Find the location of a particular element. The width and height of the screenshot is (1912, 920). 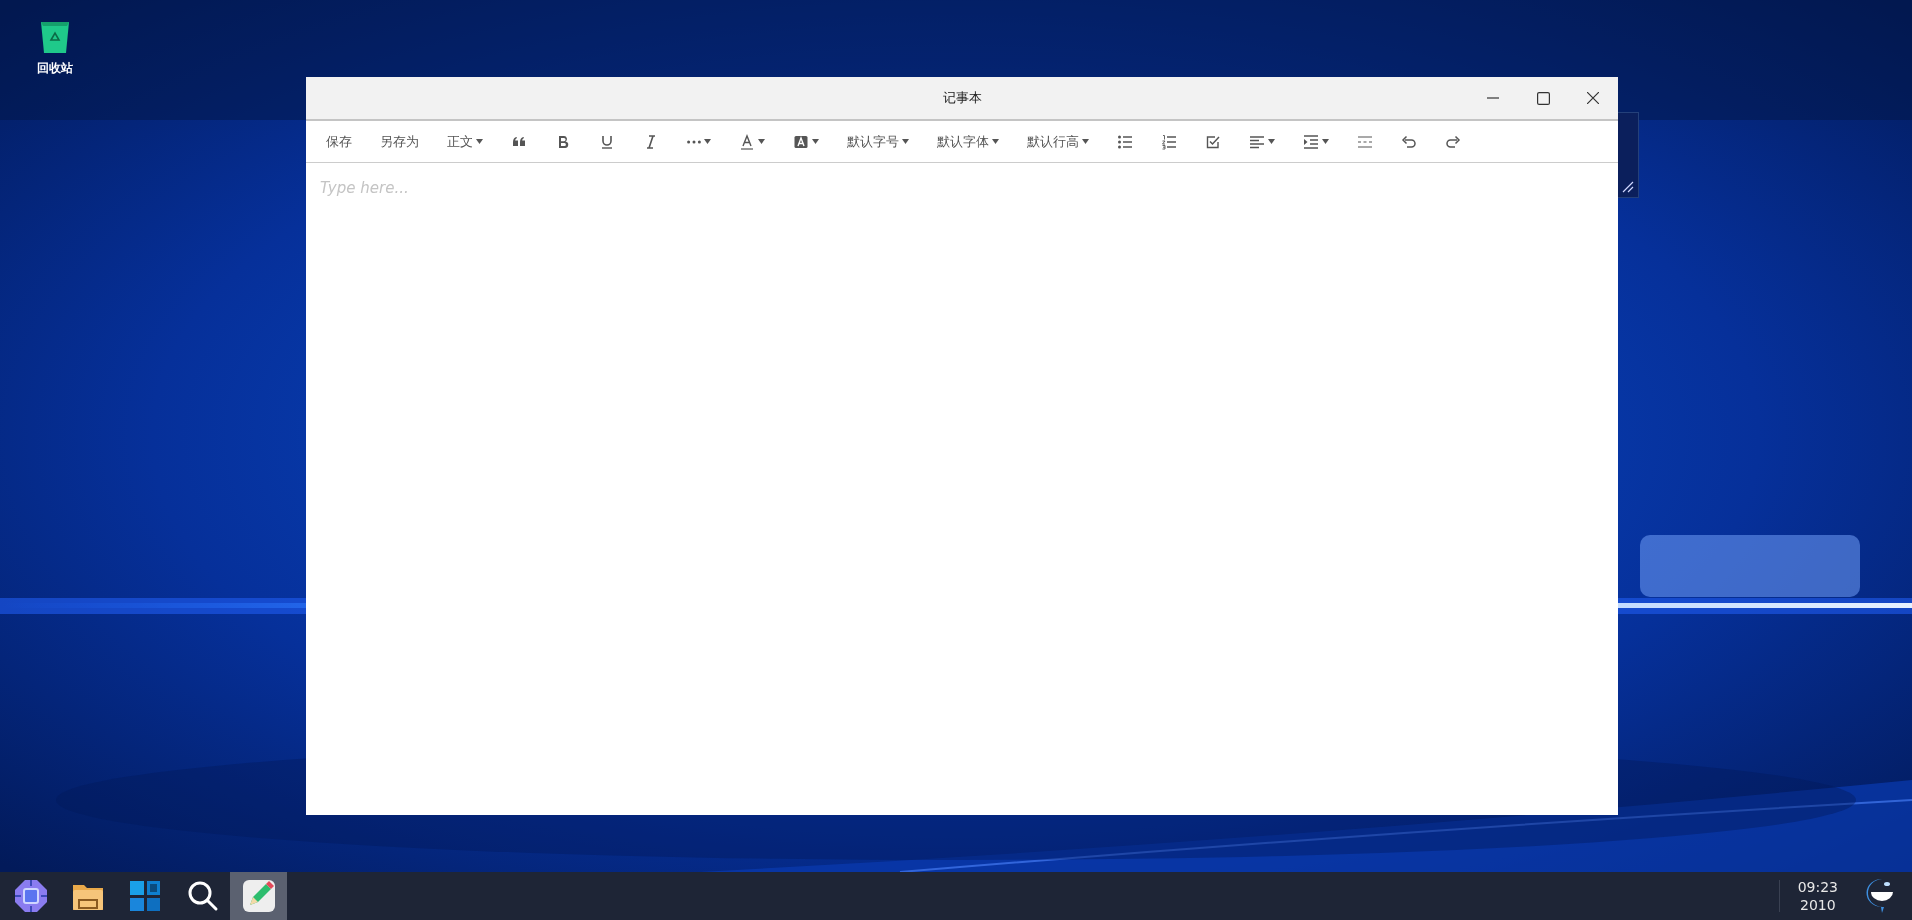

close-icon is located at coordinates (1593, 98).